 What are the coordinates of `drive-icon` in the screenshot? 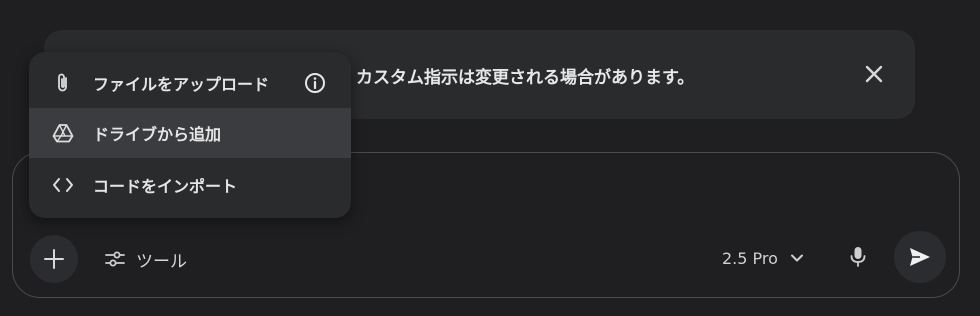 It's located at (63, 133).